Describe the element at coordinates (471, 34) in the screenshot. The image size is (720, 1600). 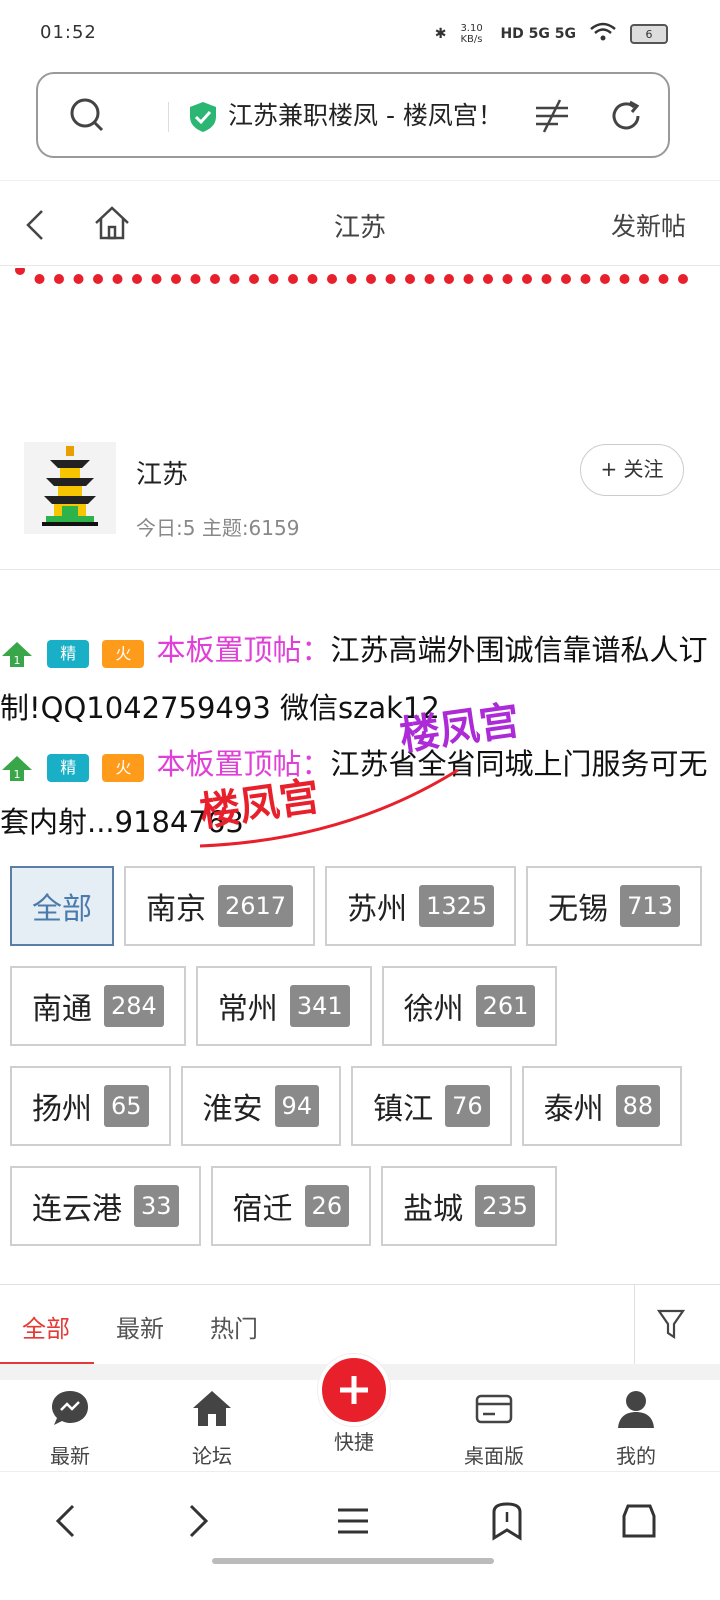
I see `network-speed: 3.10 KB/s` at that location.